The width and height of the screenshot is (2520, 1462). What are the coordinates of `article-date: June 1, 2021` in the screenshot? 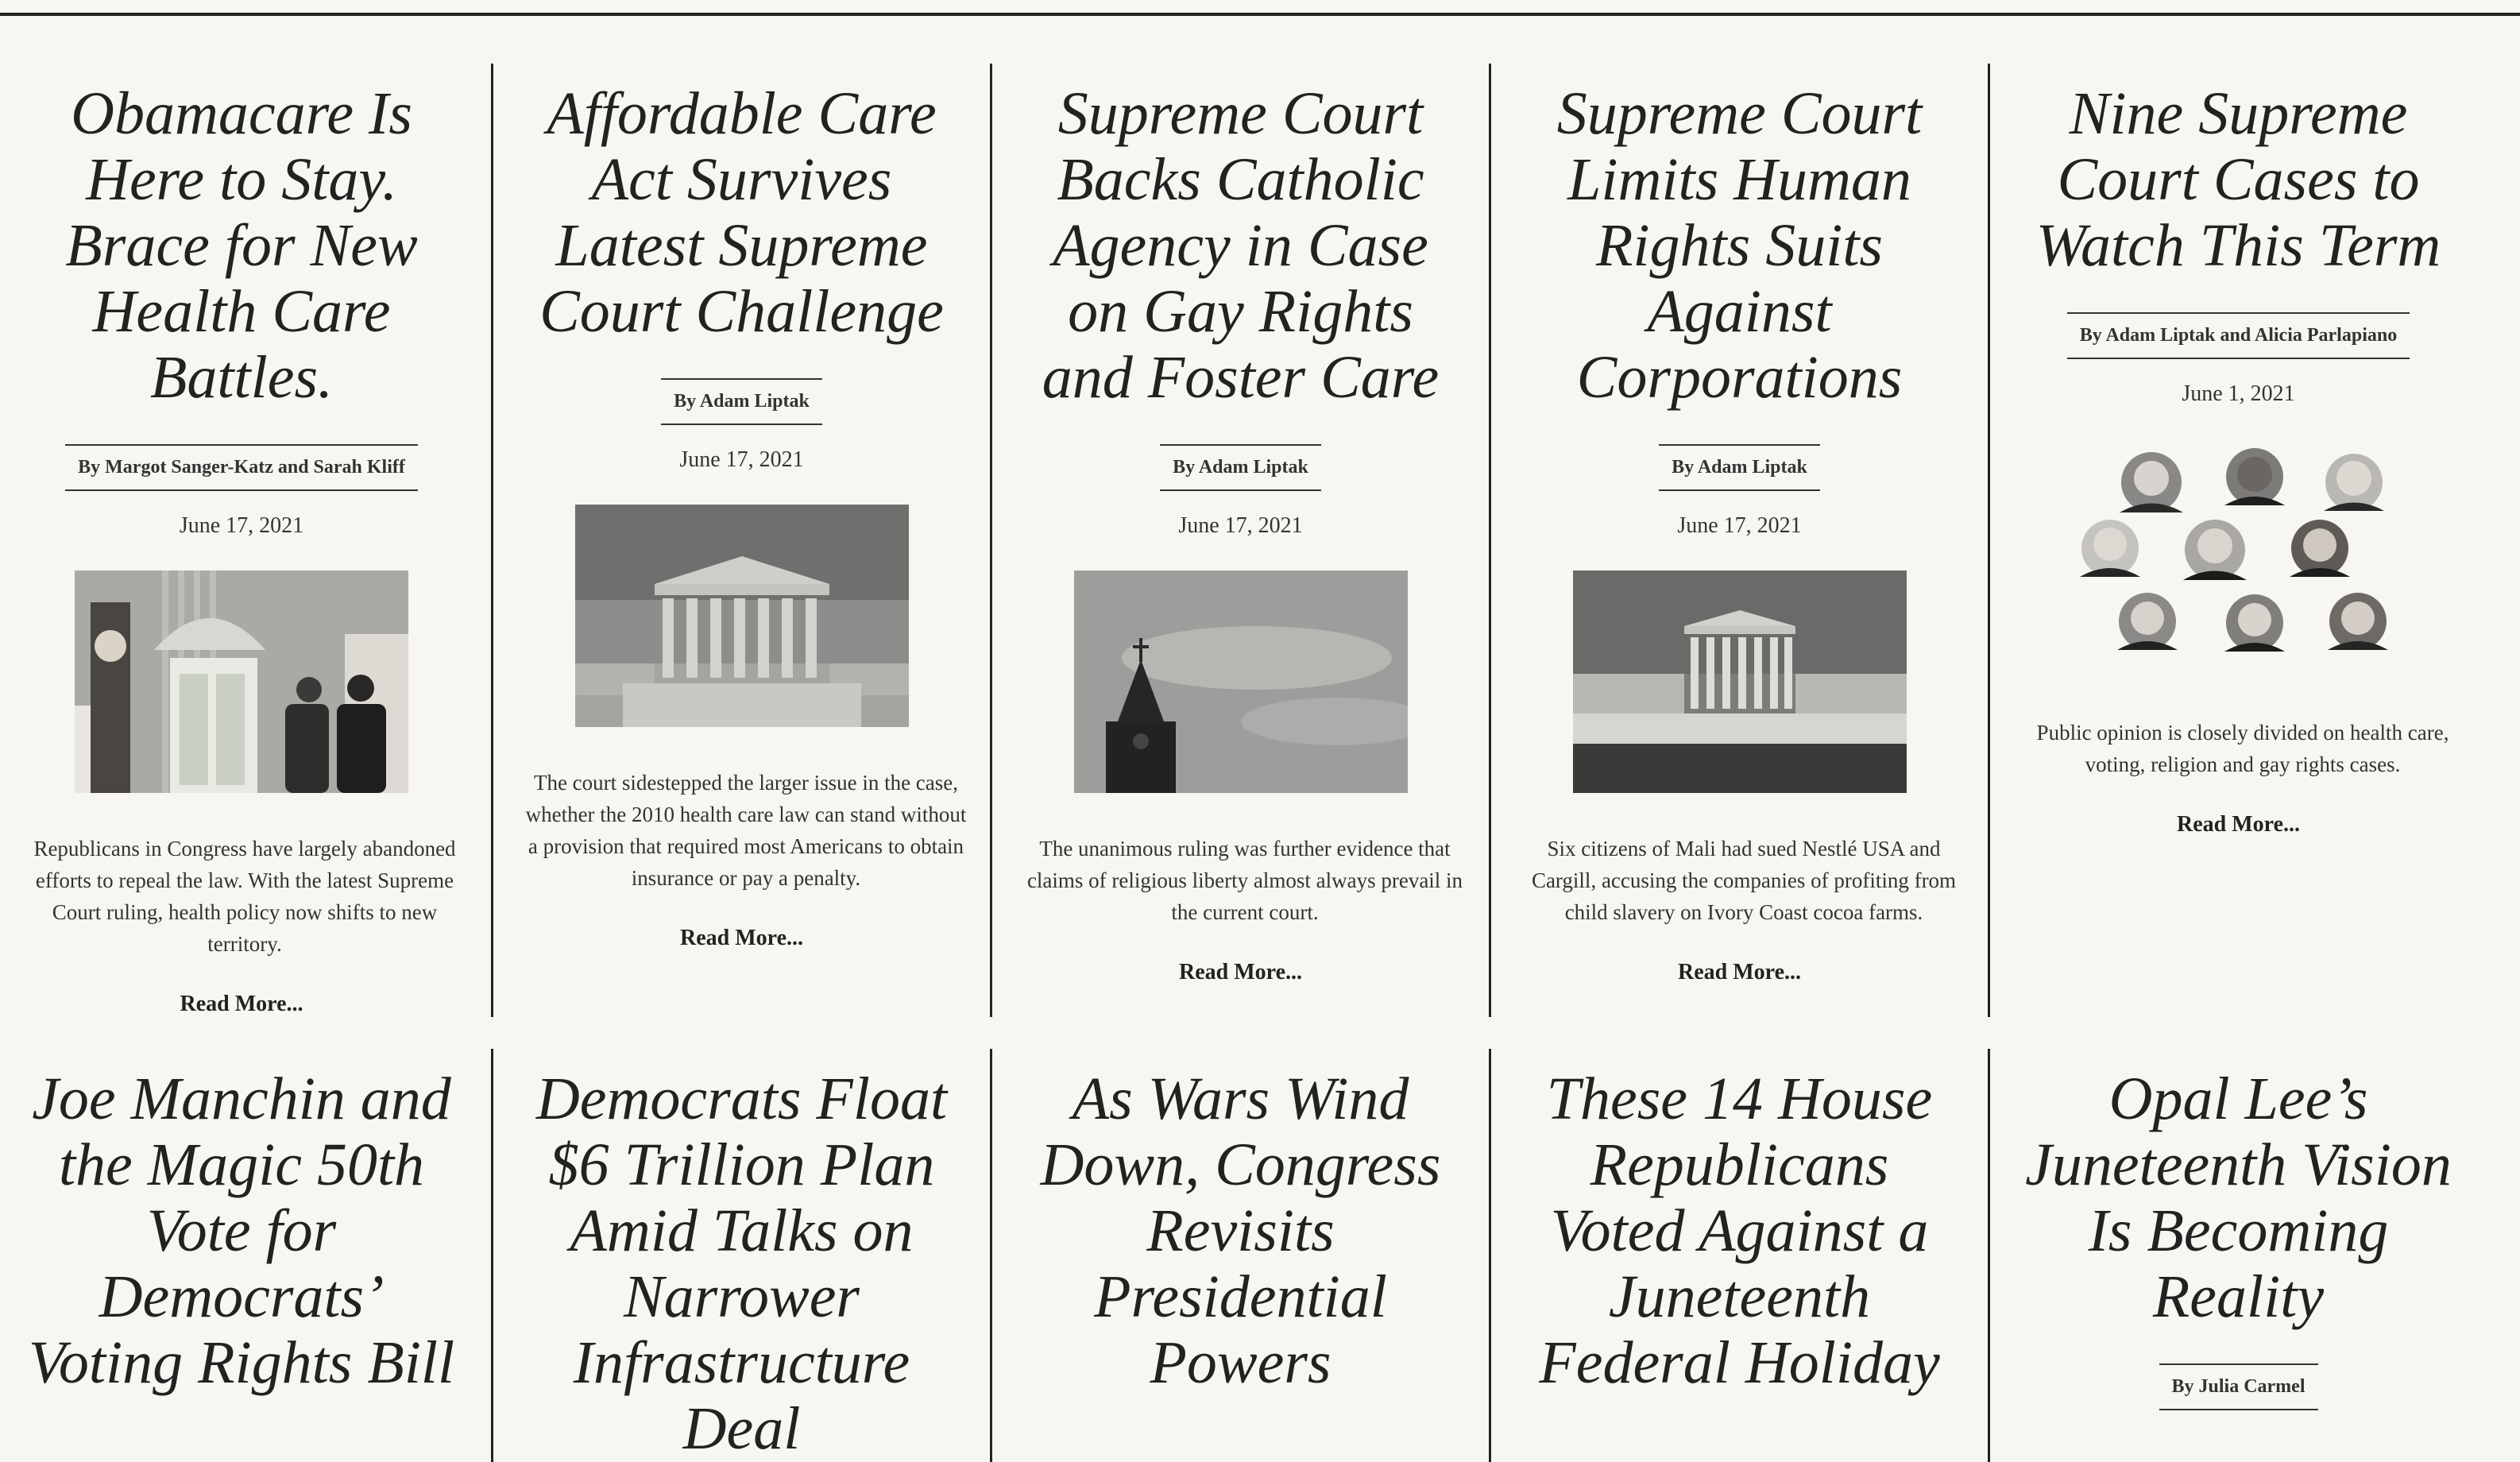 It's located at (2238, 394).